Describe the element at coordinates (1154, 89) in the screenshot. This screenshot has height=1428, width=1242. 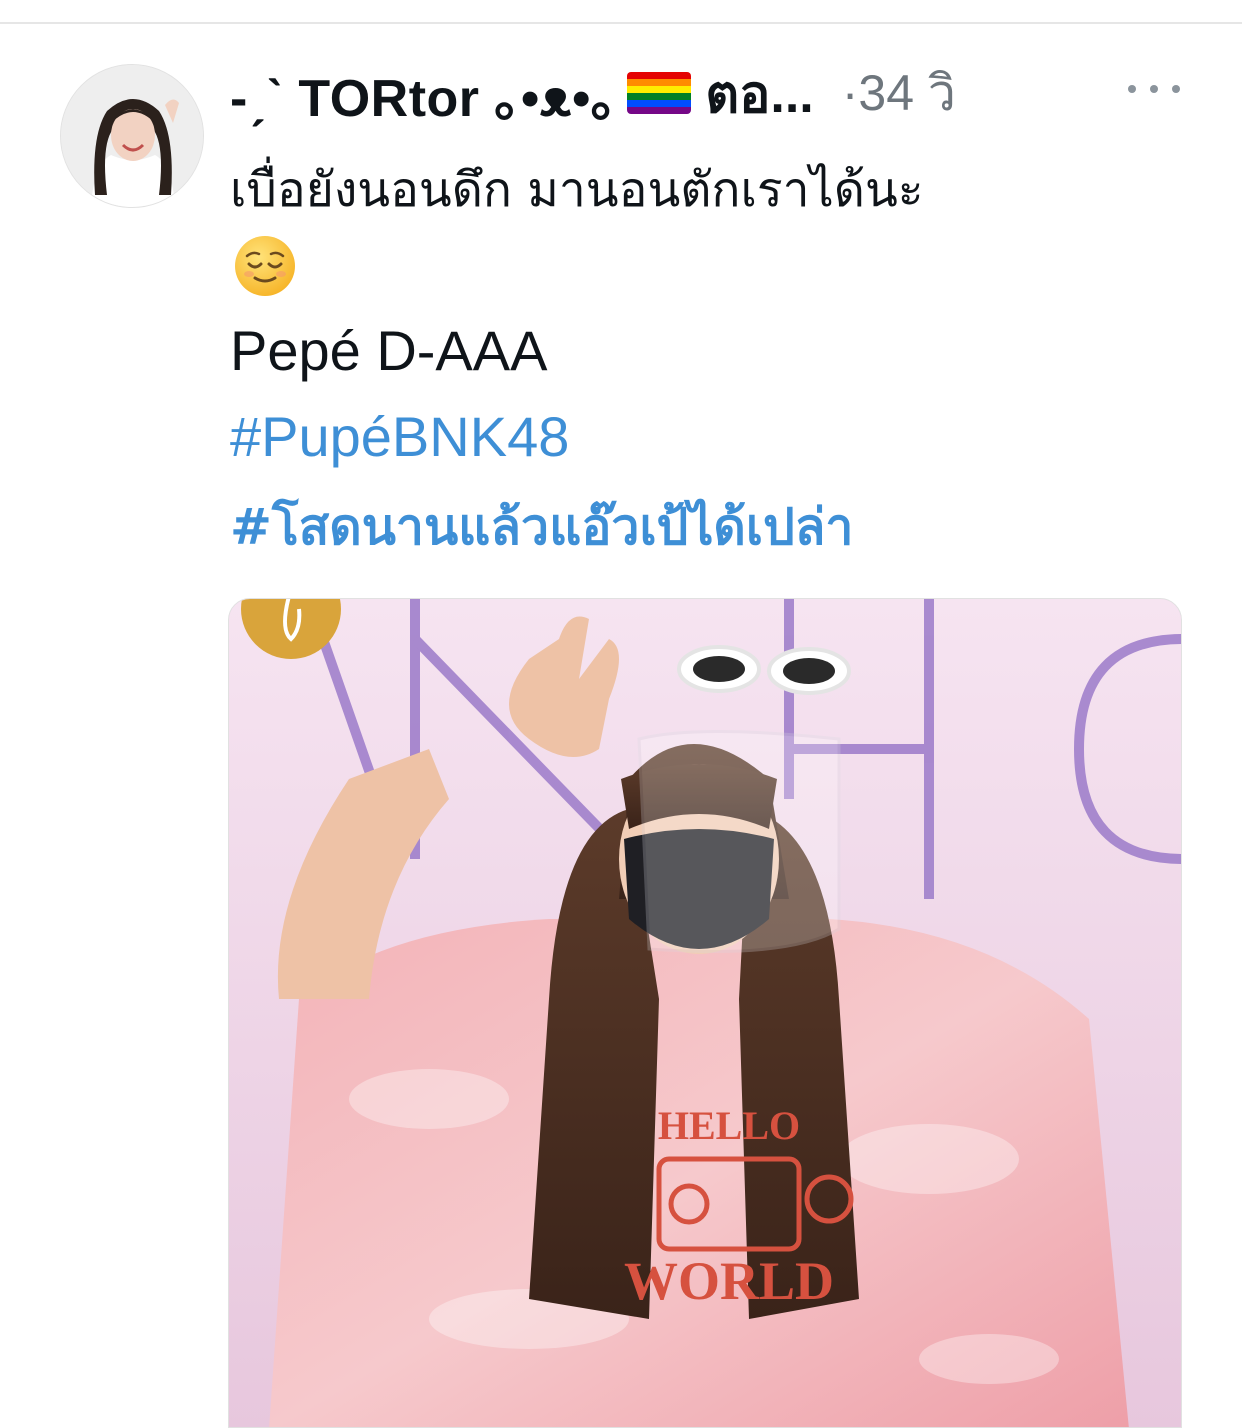
I see `more-horizontal-icon` at that location.